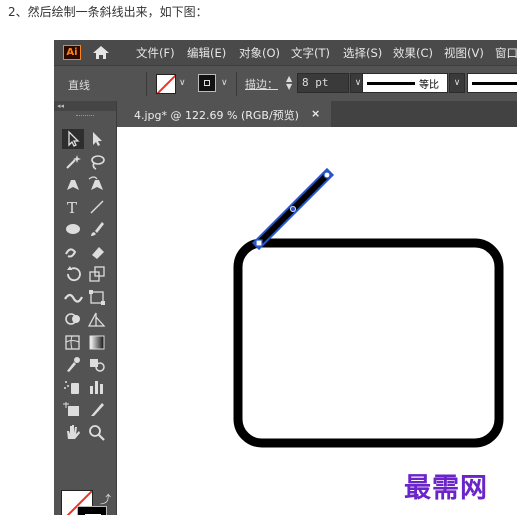 Image resolution: width=517 pixels, height=515 pixels. Describe the element at coordinates (73, 139) in the screenshot. I see `selection-icon` at that location.